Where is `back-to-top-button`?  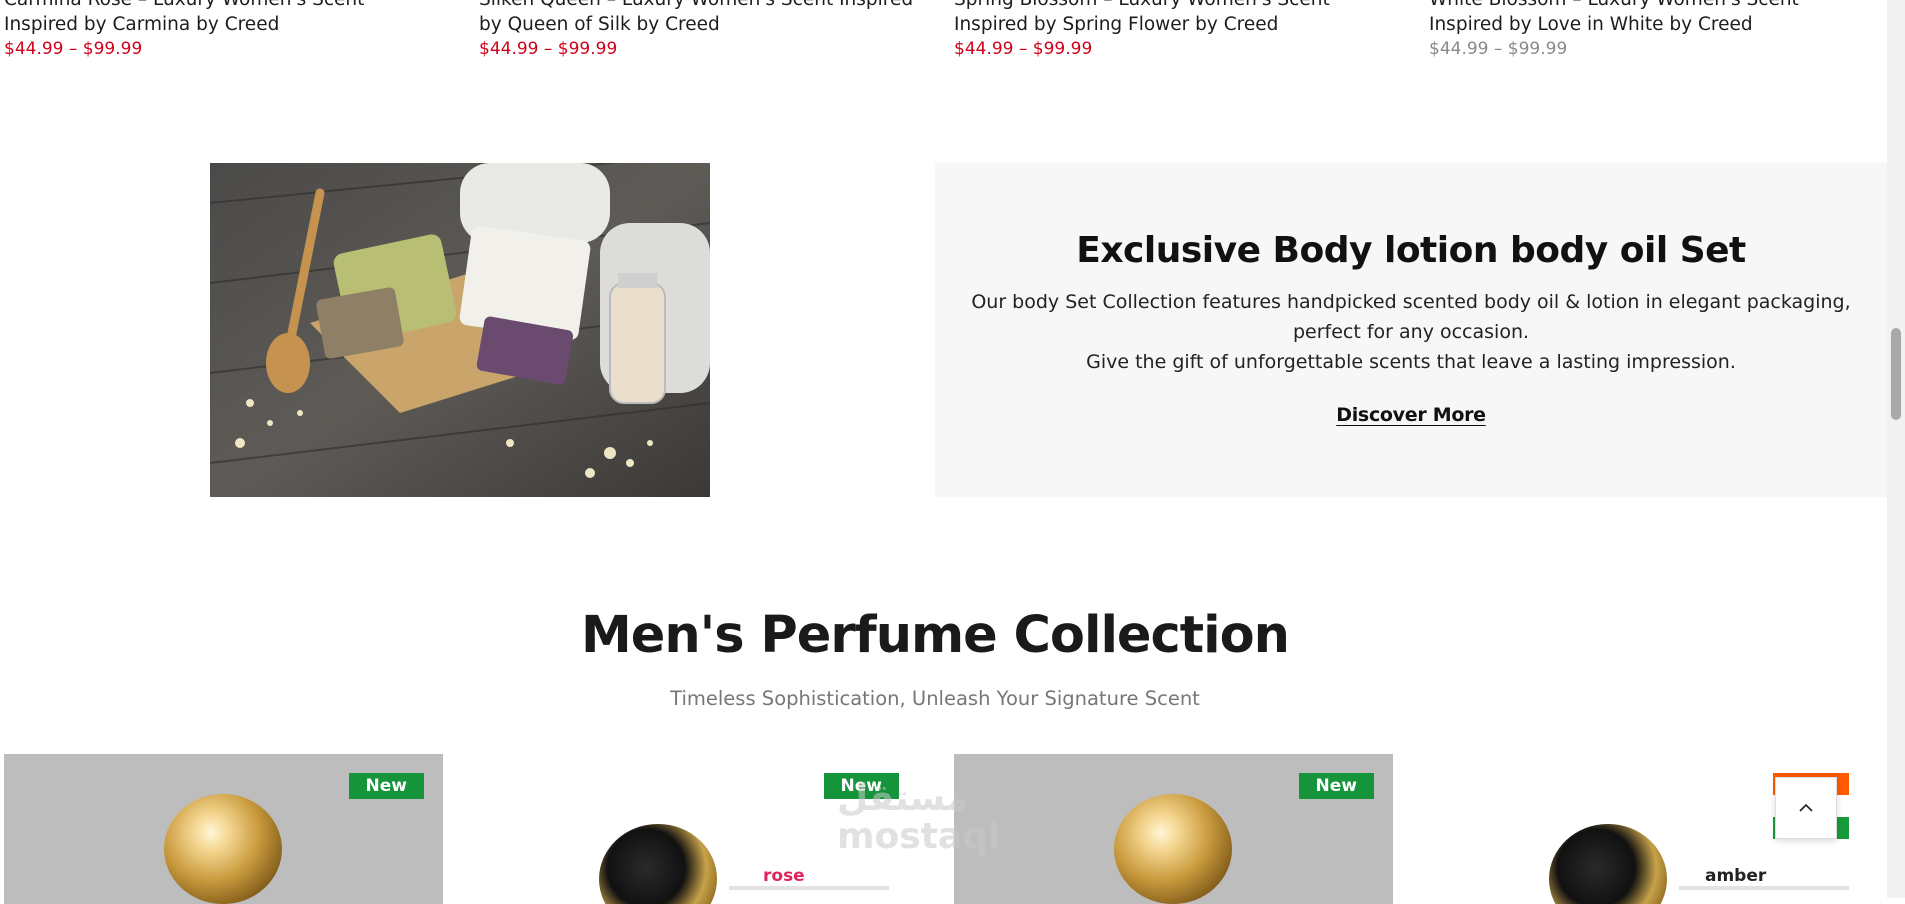
back-to-top-button is located at coordinates (1806, 808).